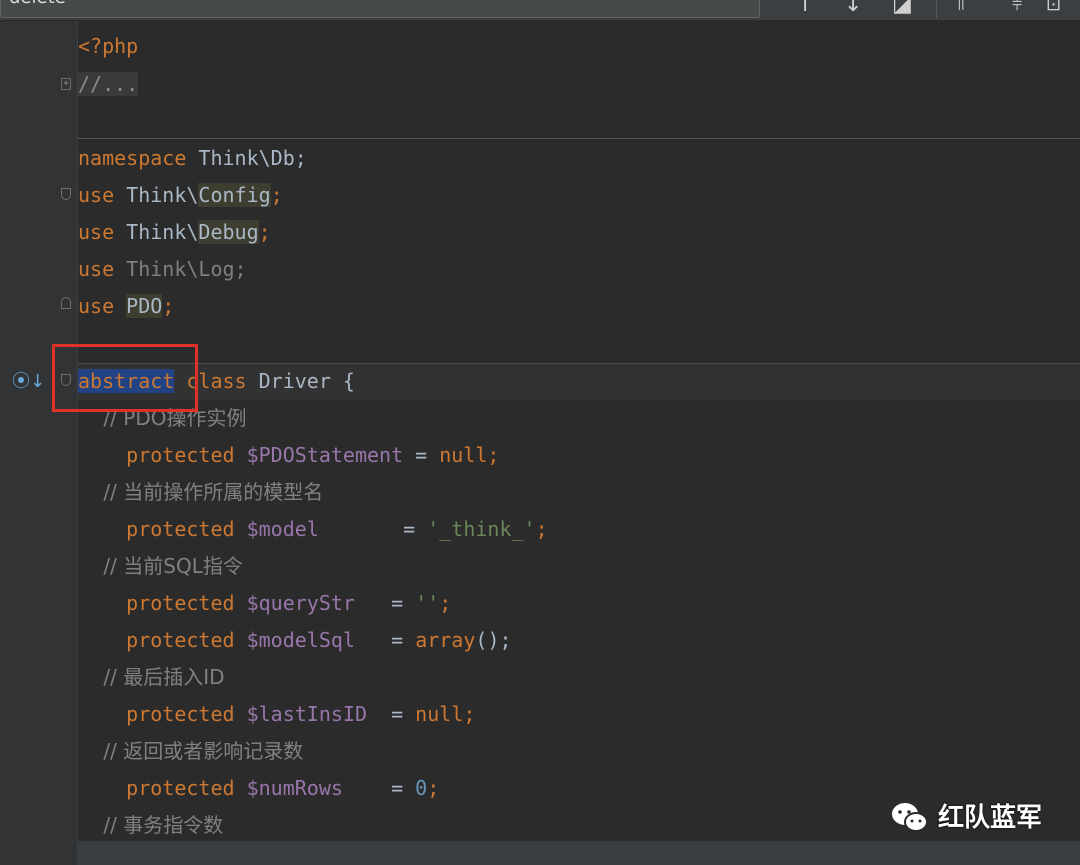 The image size is (1080, 865). I want to click on code-line-prop: protected $queryStr = '';, so click(264, 603).